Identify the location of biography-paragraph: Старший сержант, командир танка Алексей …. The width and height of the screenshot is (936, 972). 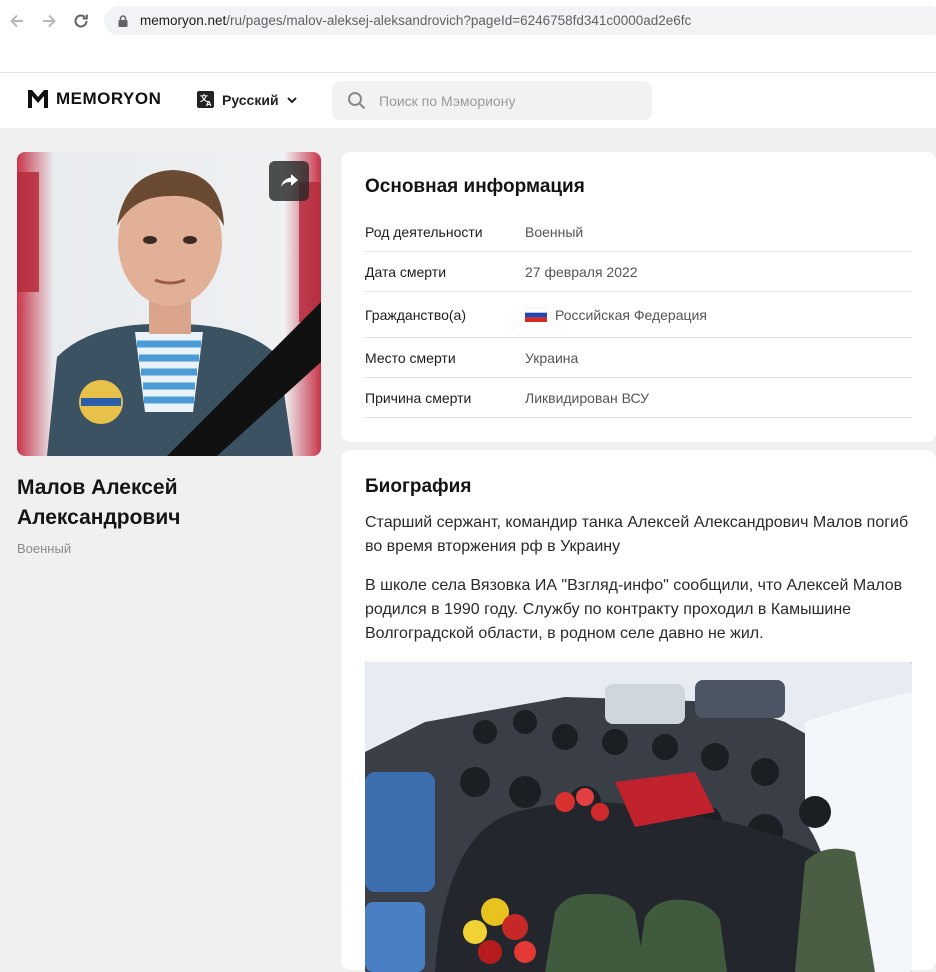
(637, 534).